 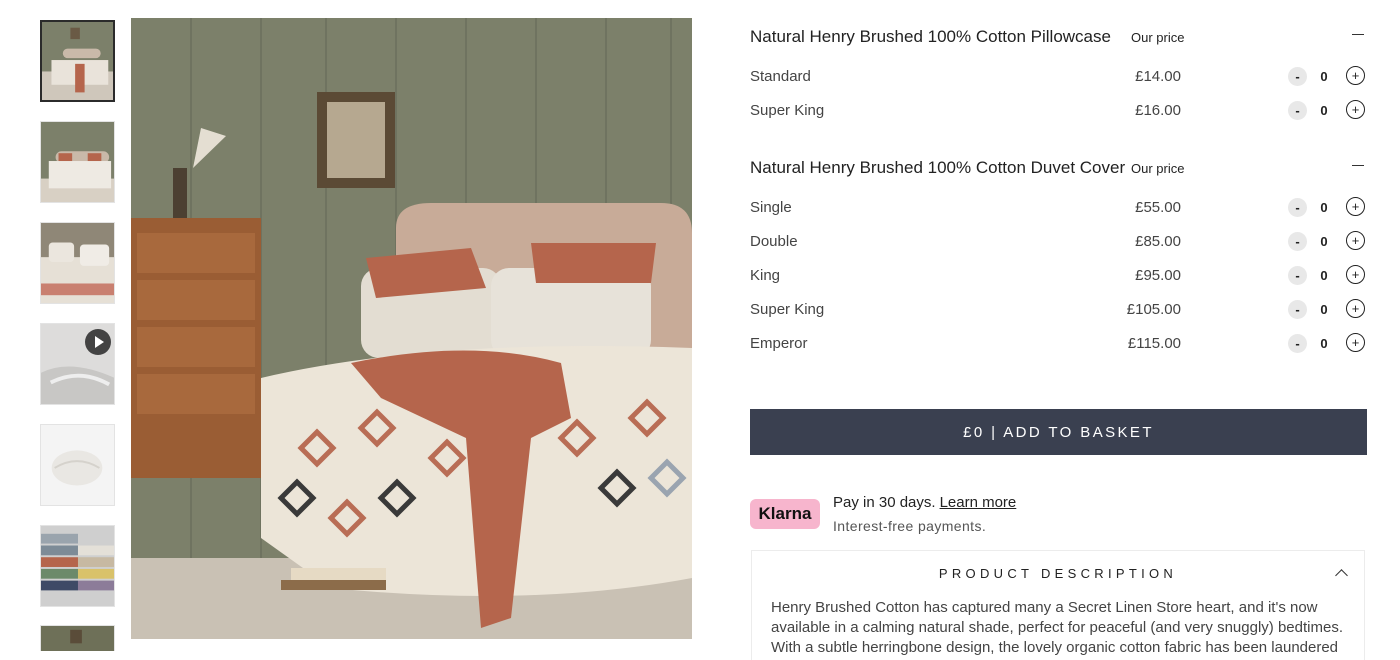 What do you see at coordinates (1355, 342) in the screenshot?
I see `duvet-emperor-plus-button: +` at bounding box center [1355, 342].